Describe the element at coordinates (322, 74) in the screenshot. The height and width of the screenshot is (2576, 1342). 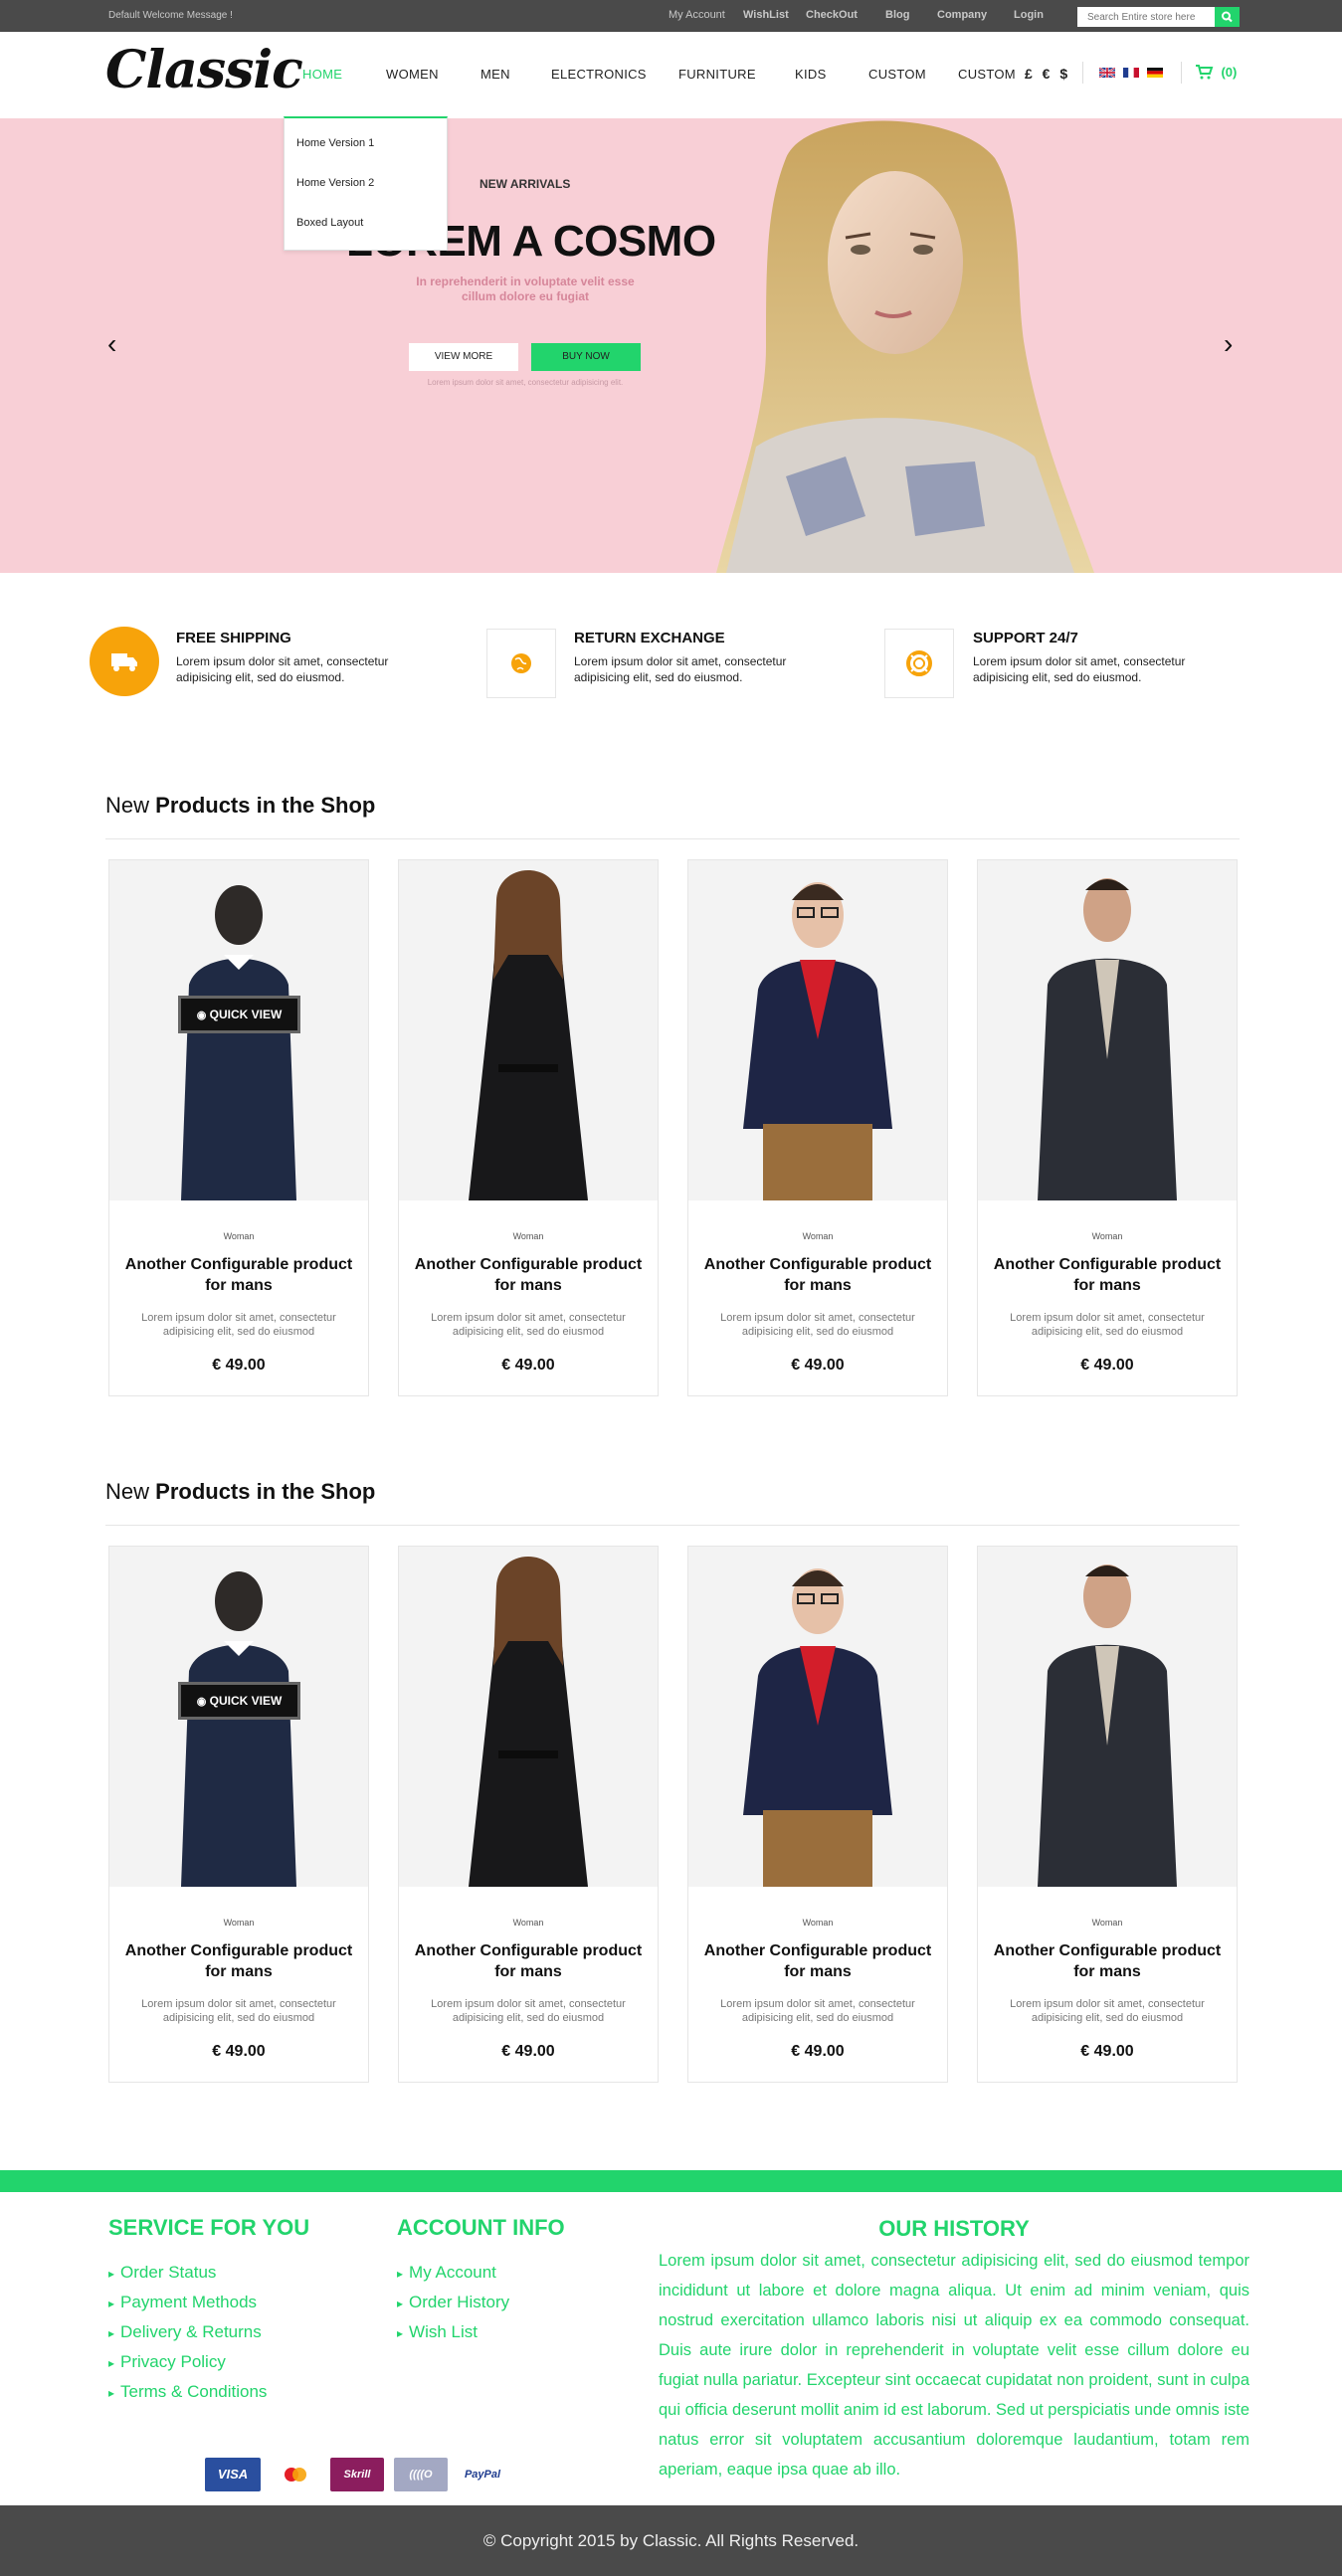
I see `nav-home: HOME` at that location.